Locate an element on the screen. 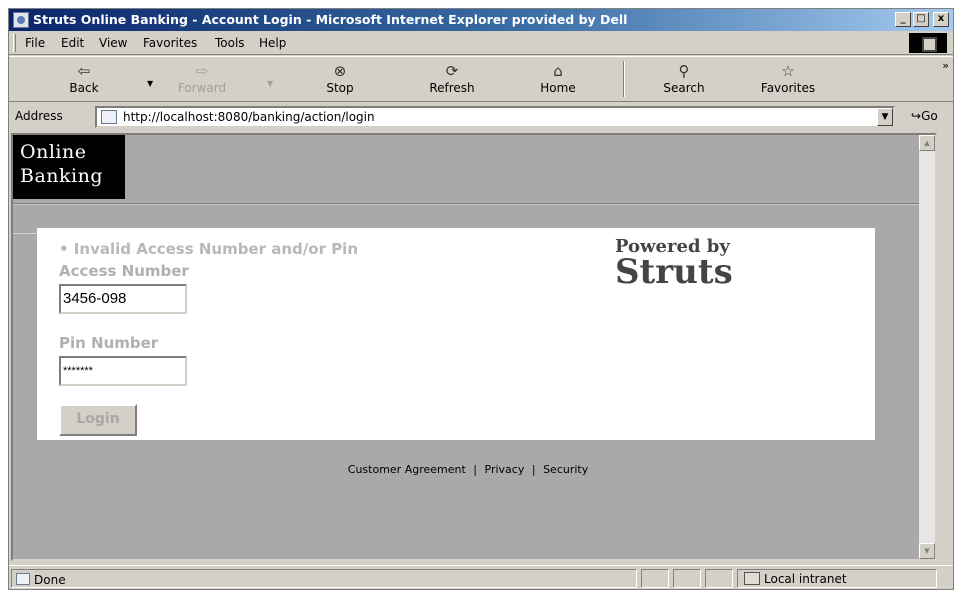  status-text: Done is located at coordinates (50, 580).